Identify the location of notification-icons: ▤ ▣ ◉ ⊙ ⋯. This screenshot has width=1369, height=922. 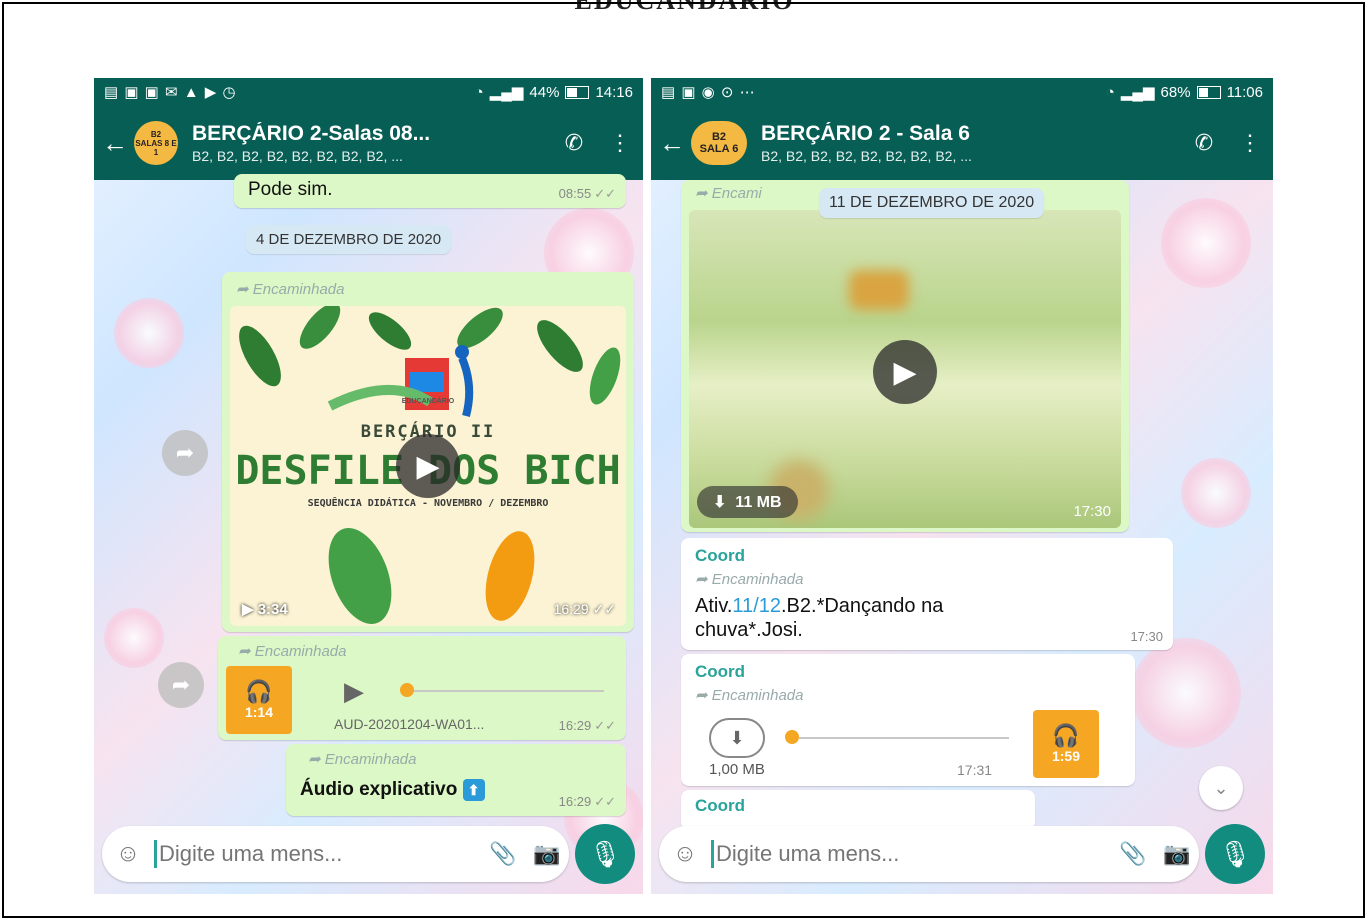
(708, 92).